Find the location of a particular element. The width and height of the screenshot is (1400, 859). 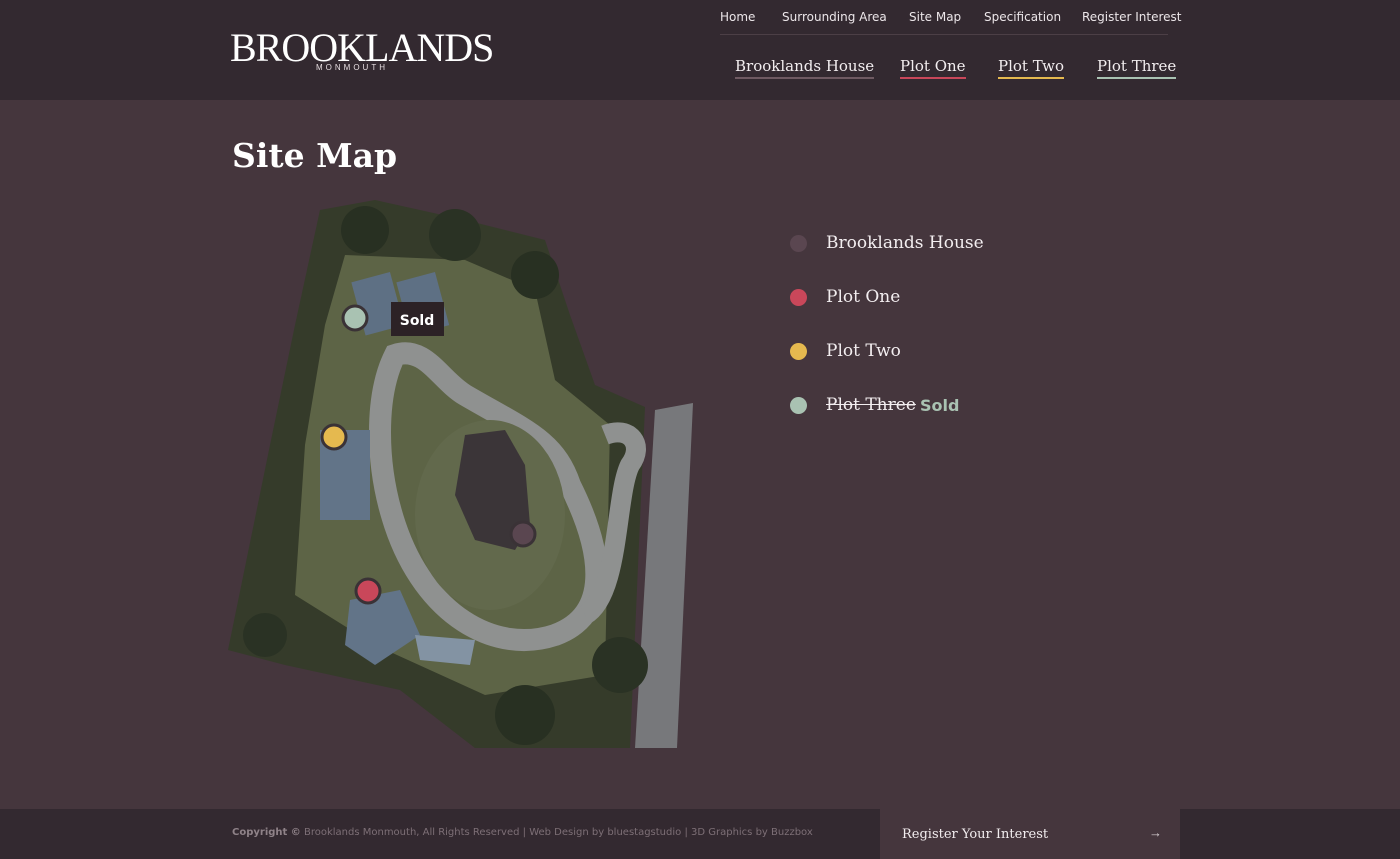

nav-plot-two: Plot Two is located at coordinates (1031, 68).